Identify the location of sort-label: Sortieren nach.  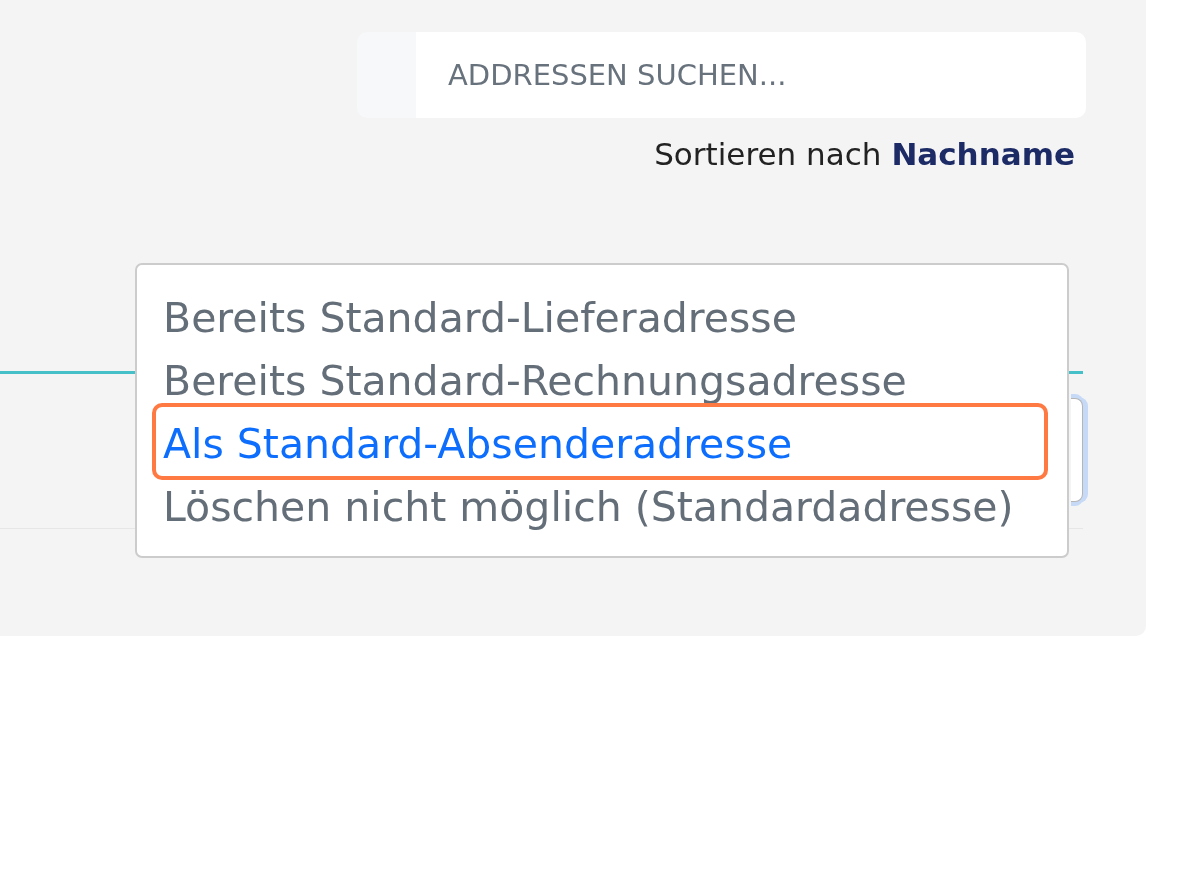
(768, 154).